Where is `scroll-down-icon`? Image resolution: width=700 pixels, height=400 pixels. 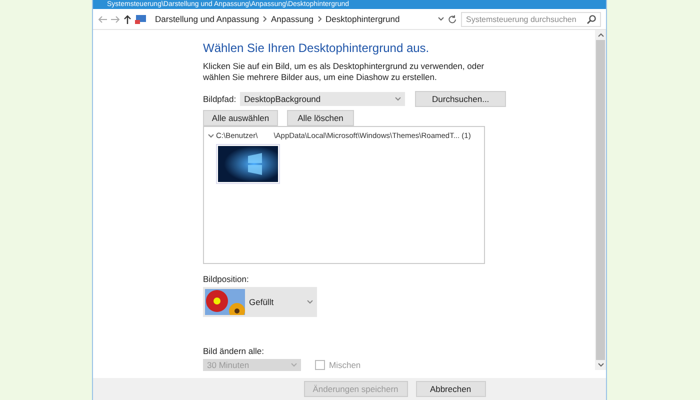
scroll-down-icon is located at coordinates (601, 365).